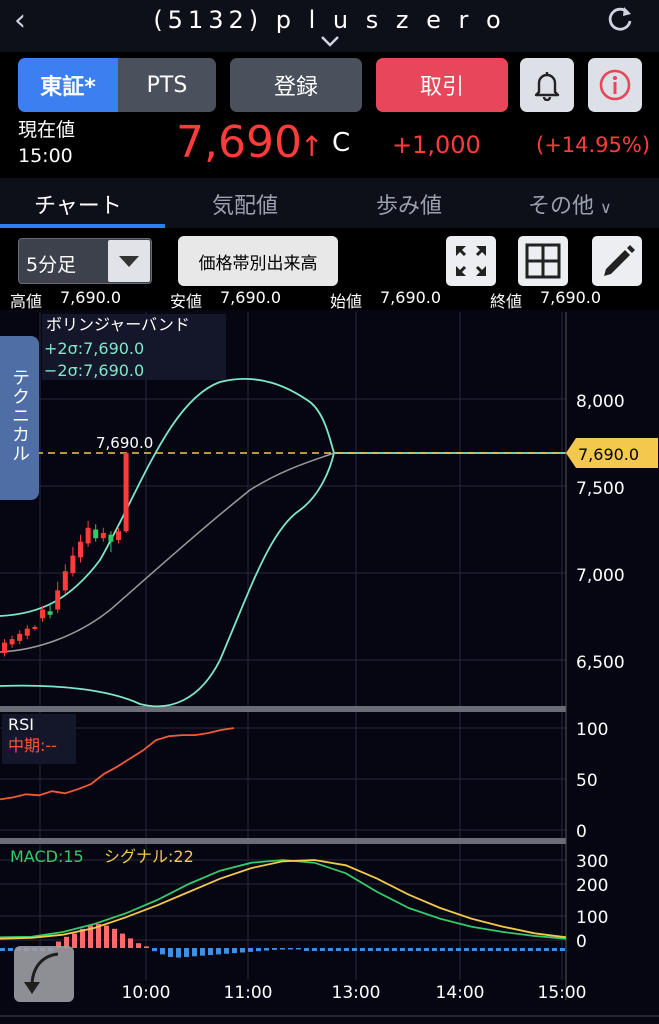  What do you see at coordinates (245, 204) in the screenshot?
I see `tab-quotes: 気配値` at bounding box center [245, 204].